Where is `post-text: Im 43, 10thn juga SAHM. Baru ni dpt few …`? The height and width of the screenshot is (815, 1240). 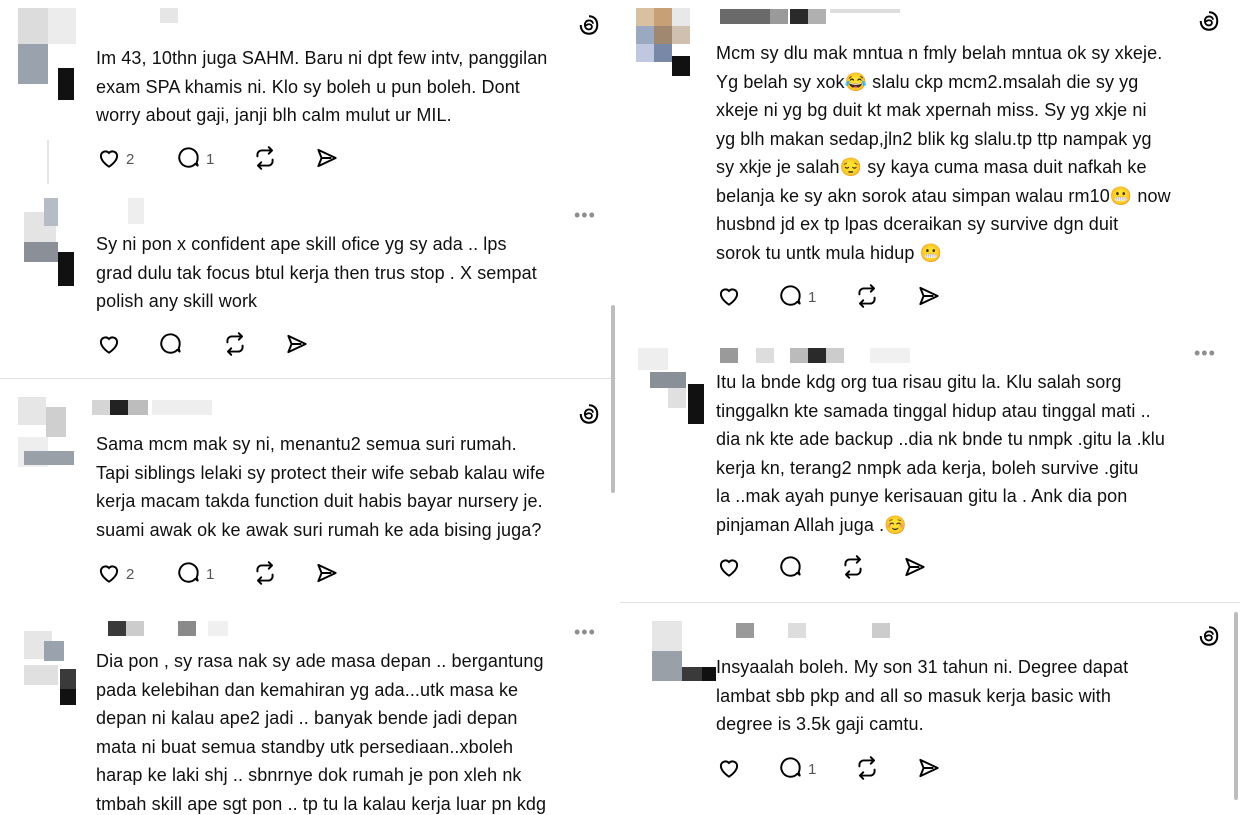 post-text: Im 43, 10thn juga SAHM. Baru ni dpt few … is located at coordinates (322, 86).